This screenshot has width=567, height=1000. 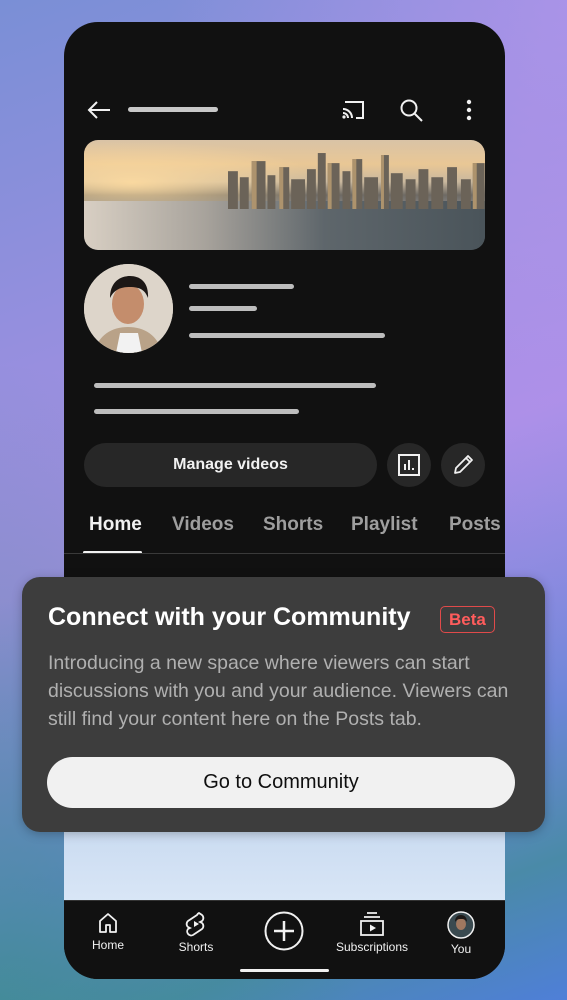 I want to click on more-vertical-icon, so click(x=469, y=110).